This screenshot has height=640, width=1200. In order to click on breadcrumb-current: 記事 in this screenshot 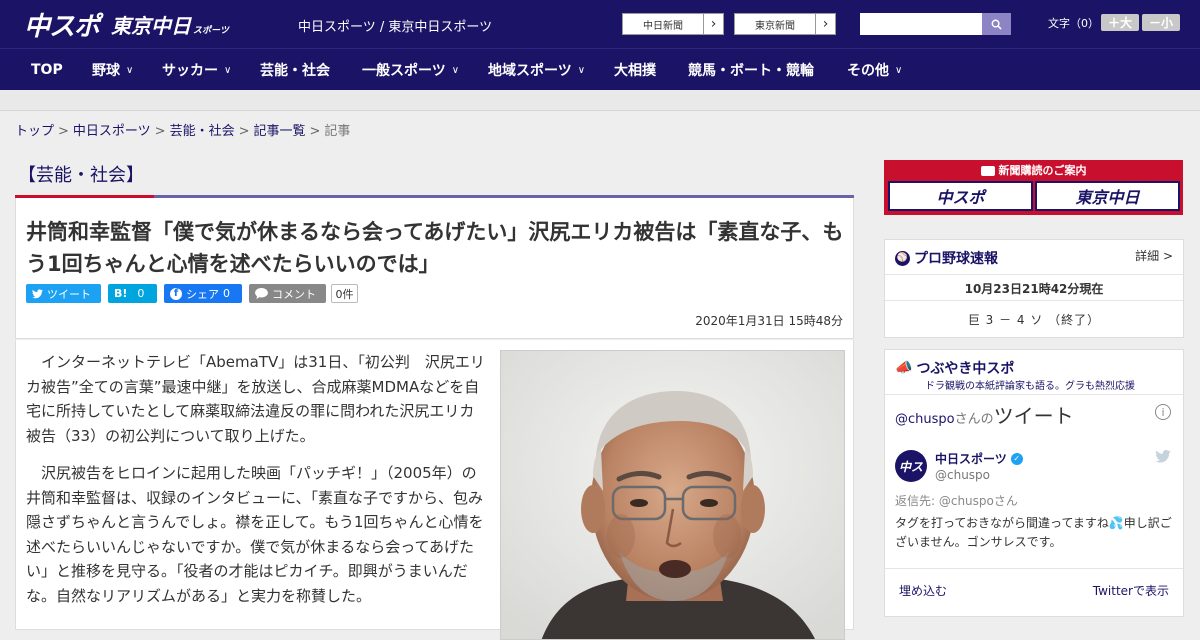, I will do `click(337, 131)`.